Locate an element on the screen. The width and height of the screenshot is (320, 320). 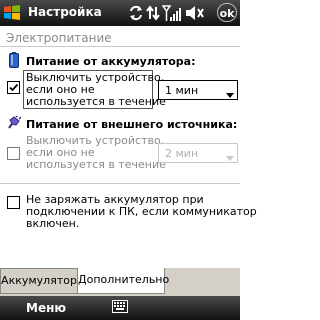
no-charge-checkbox is located at coordinates (13, 202).